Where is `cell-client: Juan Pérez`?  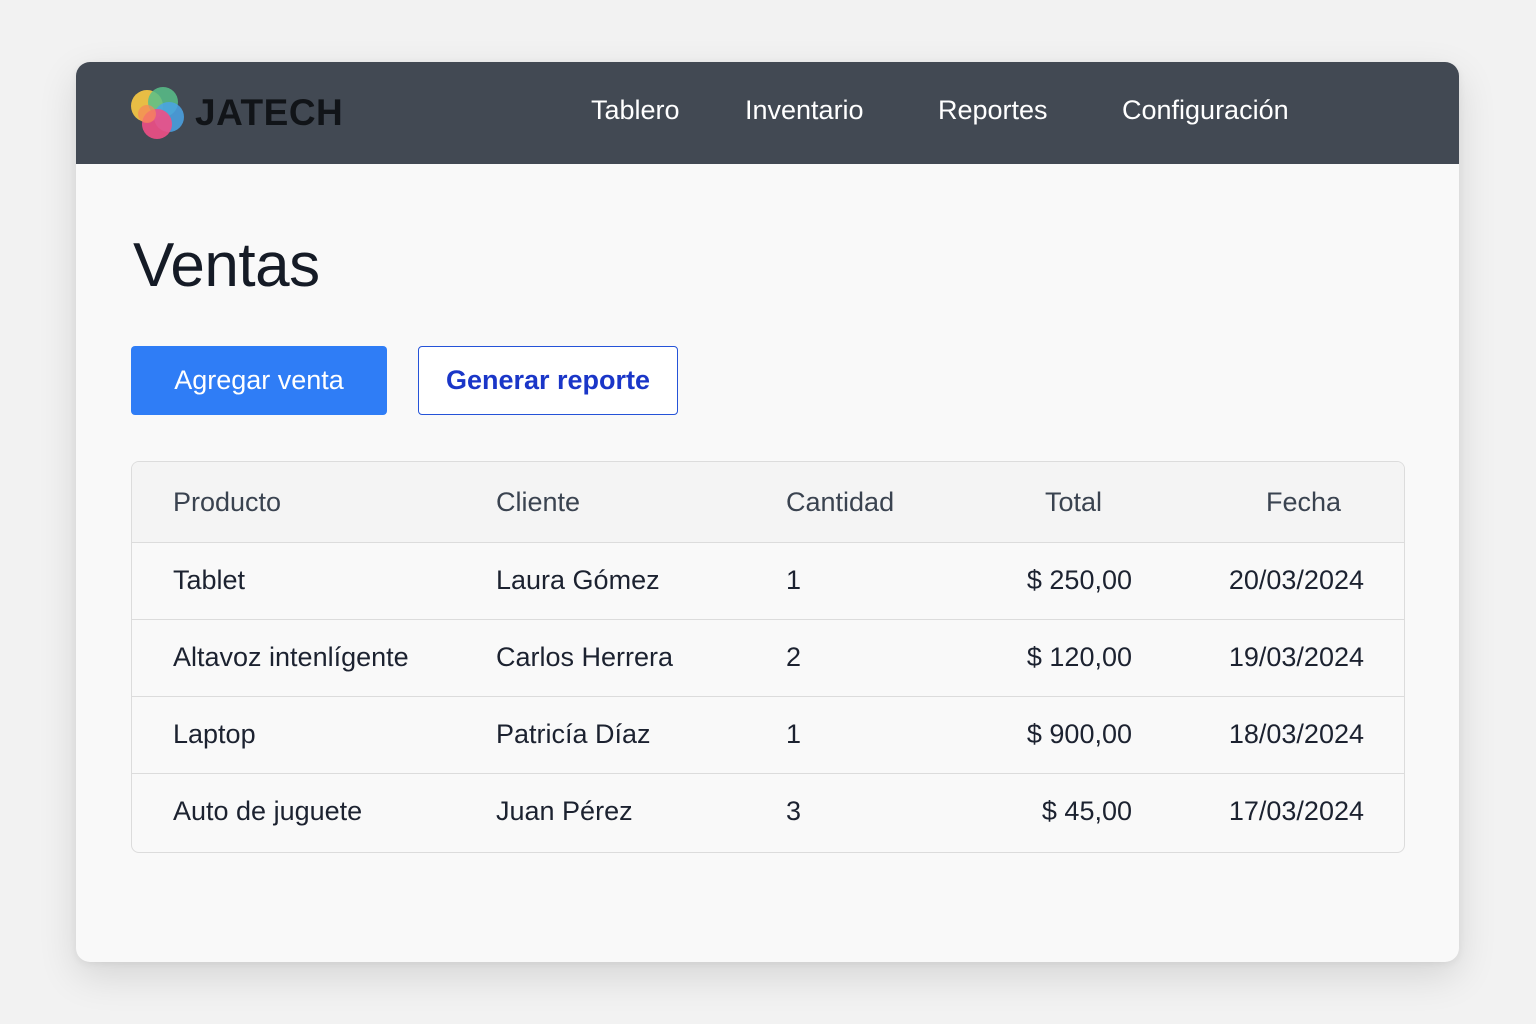 cell-client: Juan Pérez is located at coordinates (564, 811).